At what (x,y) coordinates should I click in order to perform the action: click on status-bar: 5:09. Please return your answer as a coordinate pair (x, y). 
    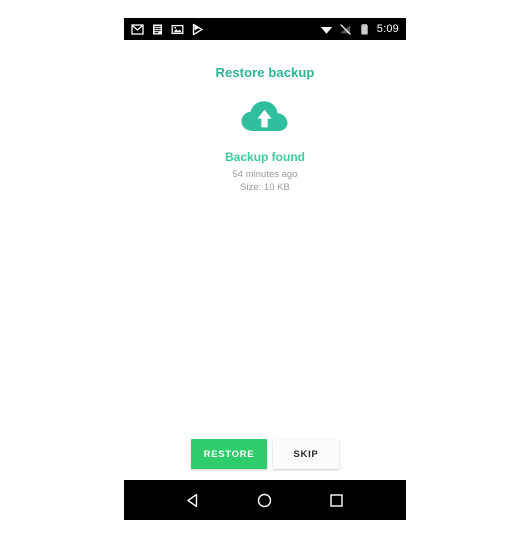
    Looking at the image, I should click on (265, 29).